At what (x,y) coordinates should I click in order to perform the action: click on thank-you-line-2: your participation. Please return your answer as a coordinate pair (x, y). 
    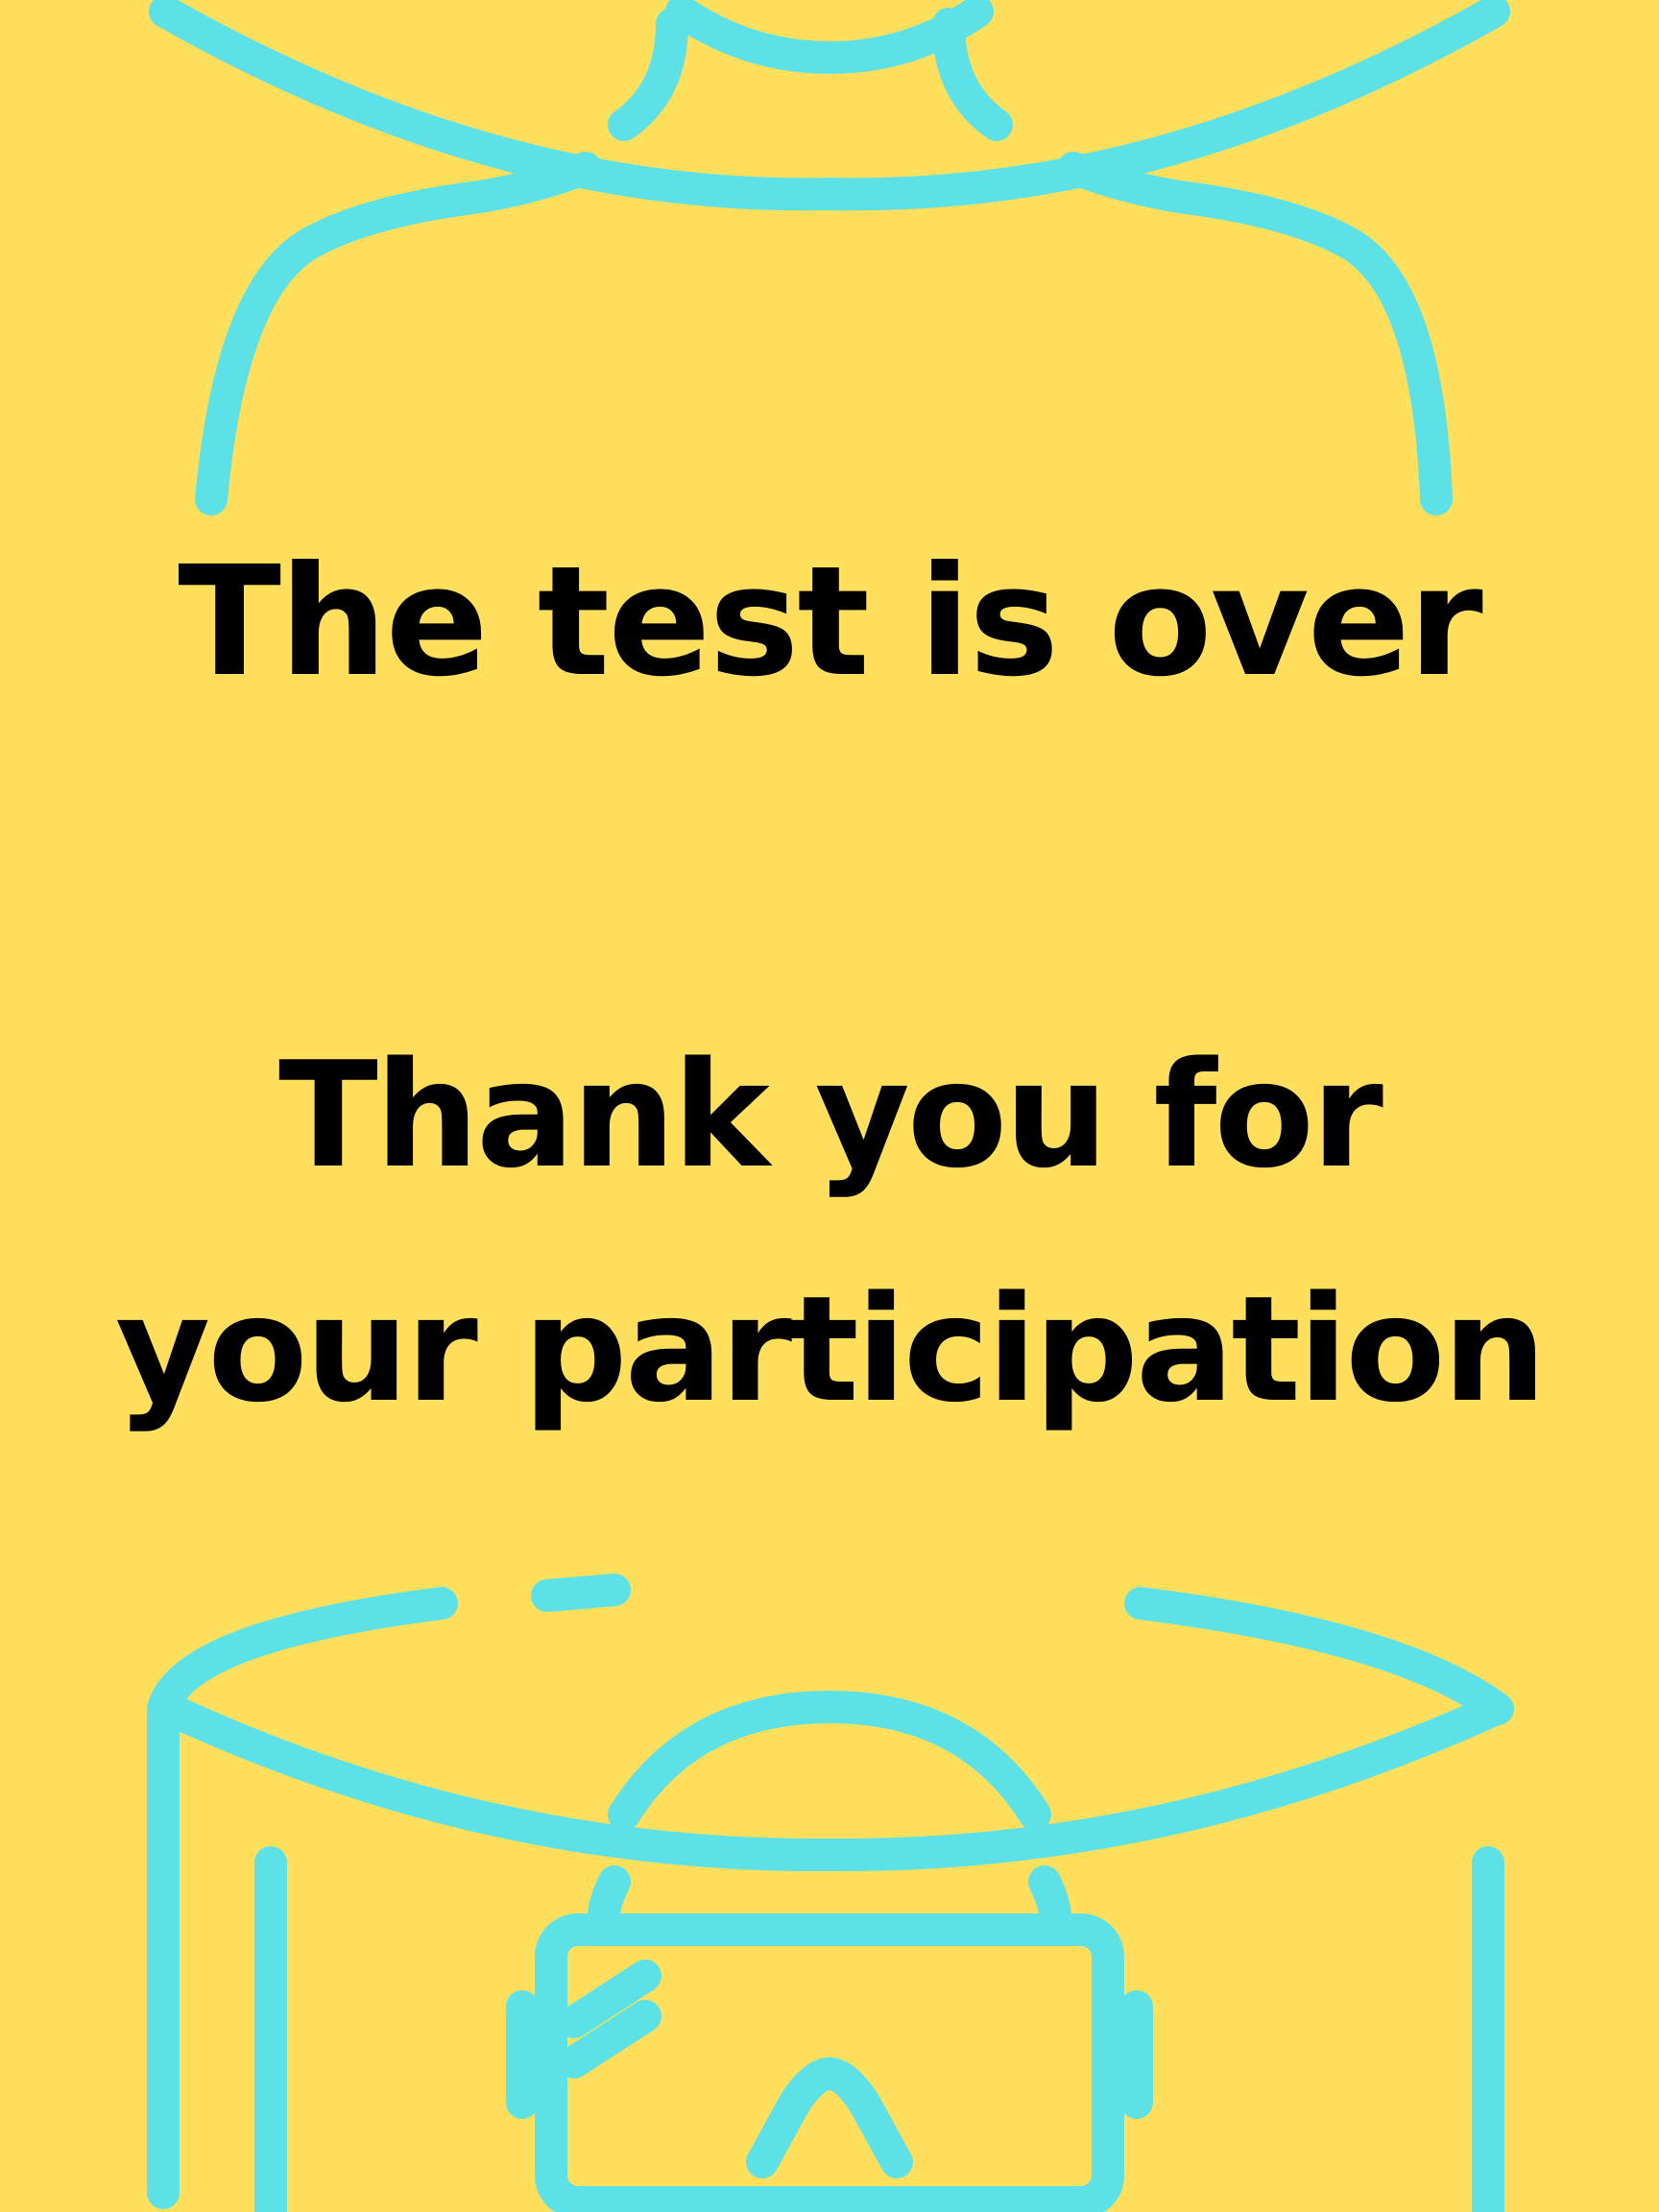
    Looking at the image, I should click on (831, 1349).